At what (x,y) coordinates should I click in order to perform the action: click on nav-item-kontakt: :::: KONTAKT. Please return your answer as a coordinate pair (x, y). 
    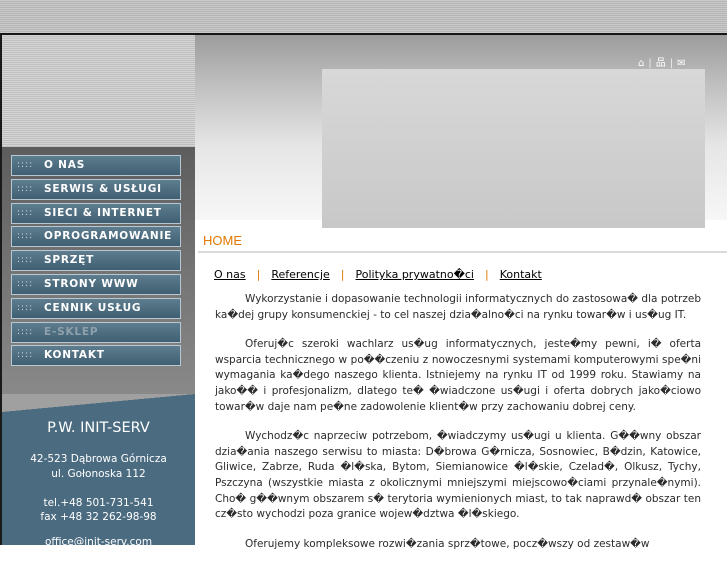
    Looking at the image, I should click on (96, 356).